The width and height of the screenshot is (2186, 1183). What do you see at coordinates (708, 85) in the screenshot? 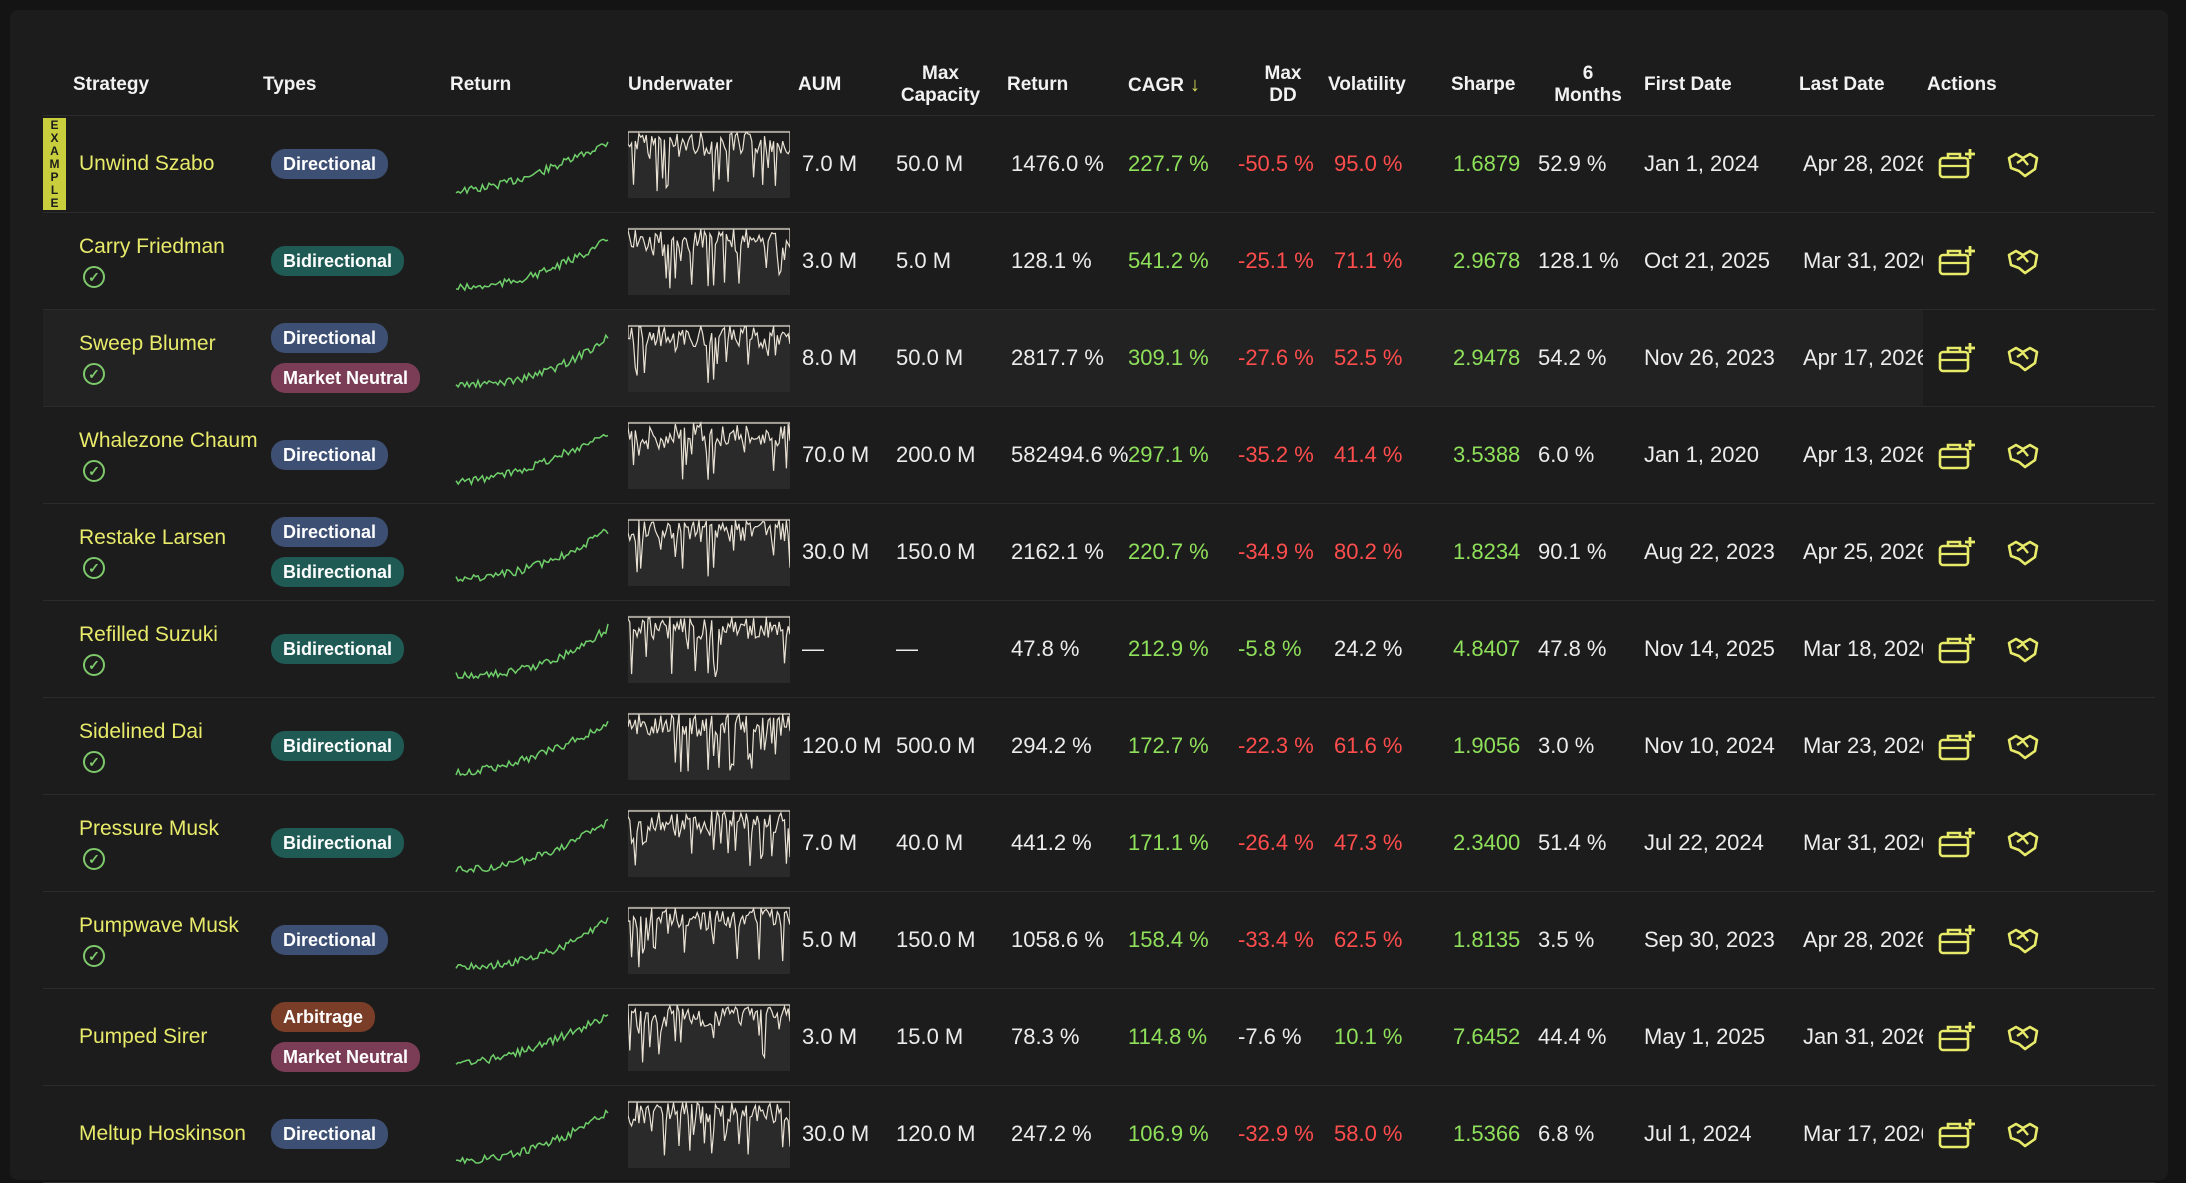
I see `col-underwater: Underwater` at bounding box center [708, 85].